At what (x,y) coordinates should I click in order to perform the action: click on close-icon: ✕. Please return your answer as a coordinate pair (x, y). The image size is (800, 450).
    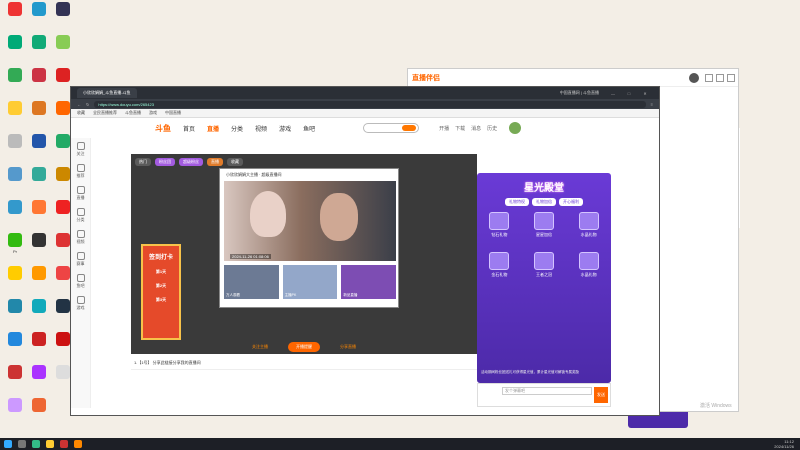
    Looking at the image, I should click on (645, 93).